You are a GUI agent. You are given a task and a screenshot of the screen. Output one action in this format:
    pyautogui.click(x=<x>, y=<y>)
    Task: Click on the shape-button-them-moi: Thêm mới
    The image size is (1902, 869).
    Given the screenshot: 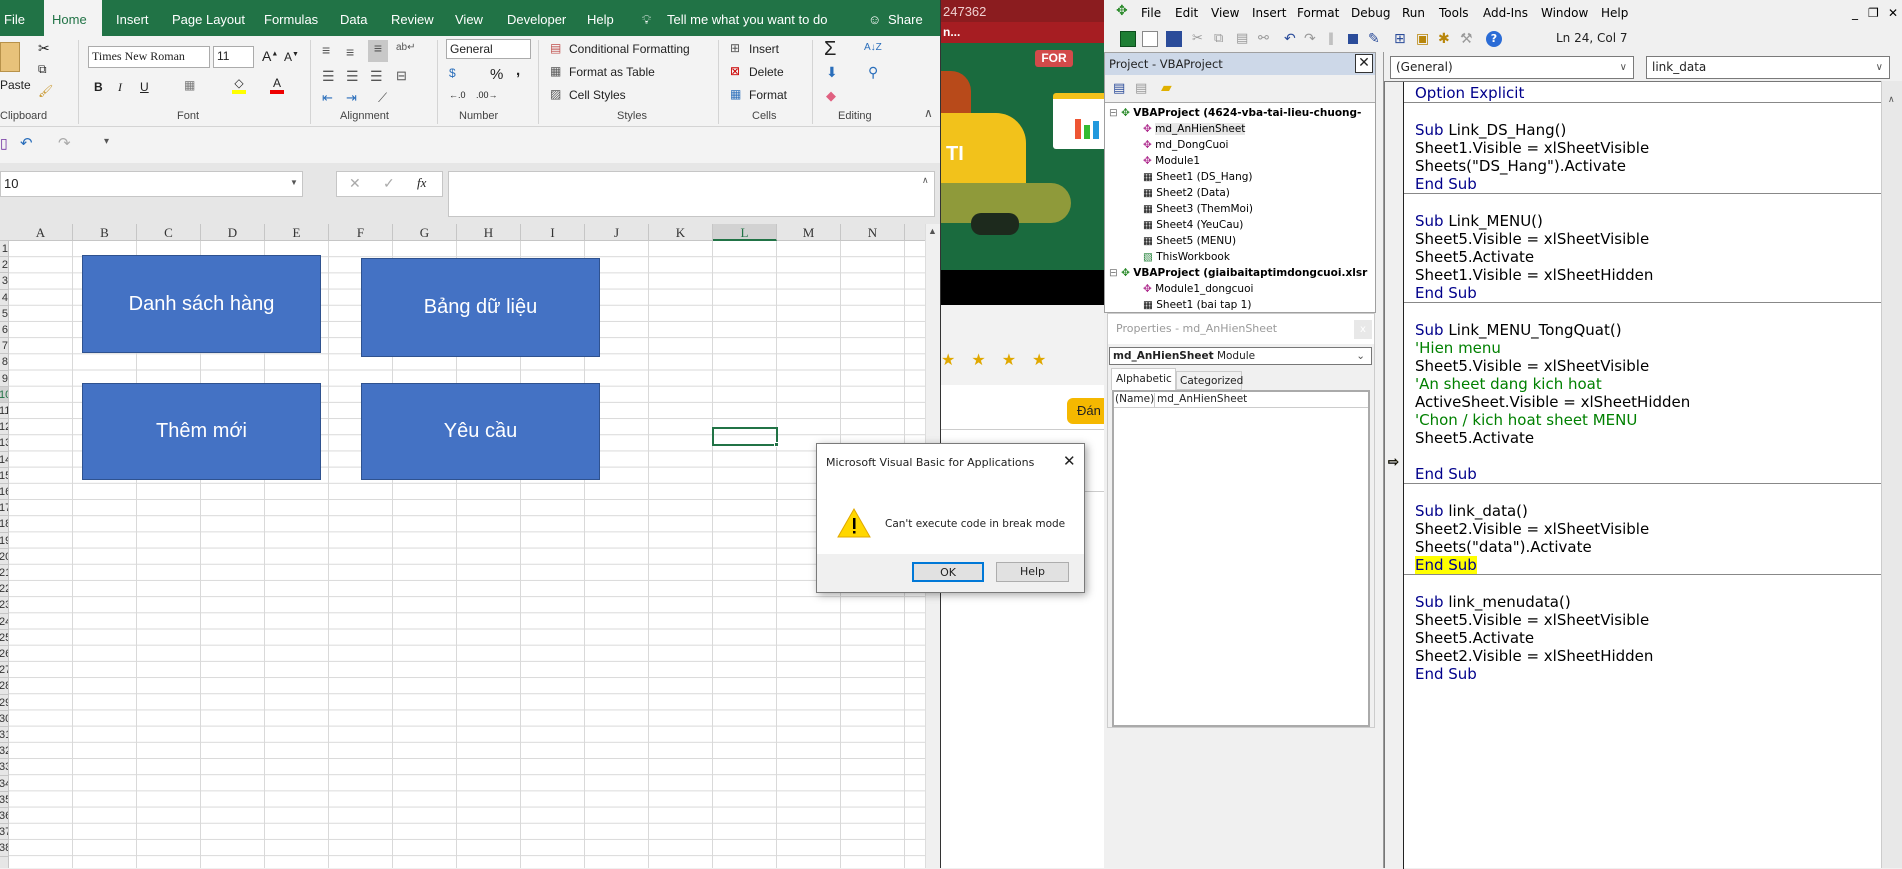 What is the action you would take?
    pyautogui.click(x=201, y=431)
    